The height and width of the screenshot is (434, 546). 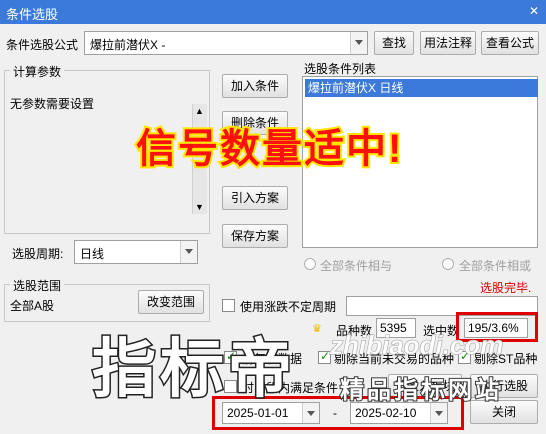 What do you see at coordinates (38, 254) in the screenshot?
I see `period-label: 选股周期:` at bounding box center [38, 254].